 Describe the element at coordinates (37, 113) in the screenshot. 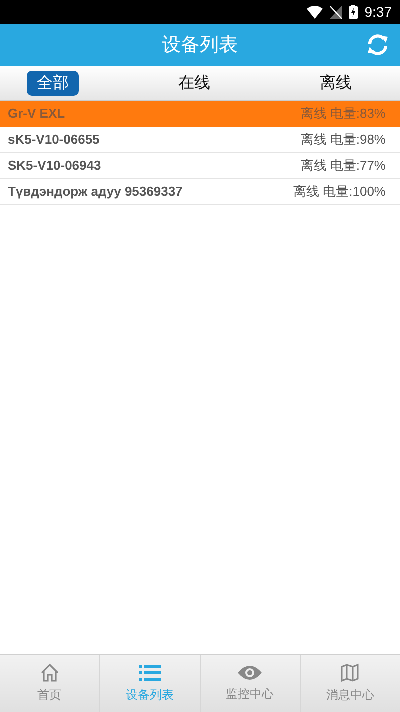

I see `device-name: Gr-V EXL` at that location.